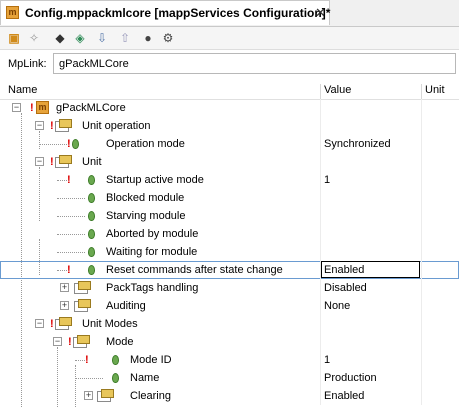  I want to click on mplink-bar: MpLink: gPackMLCore, so click(229, 64).